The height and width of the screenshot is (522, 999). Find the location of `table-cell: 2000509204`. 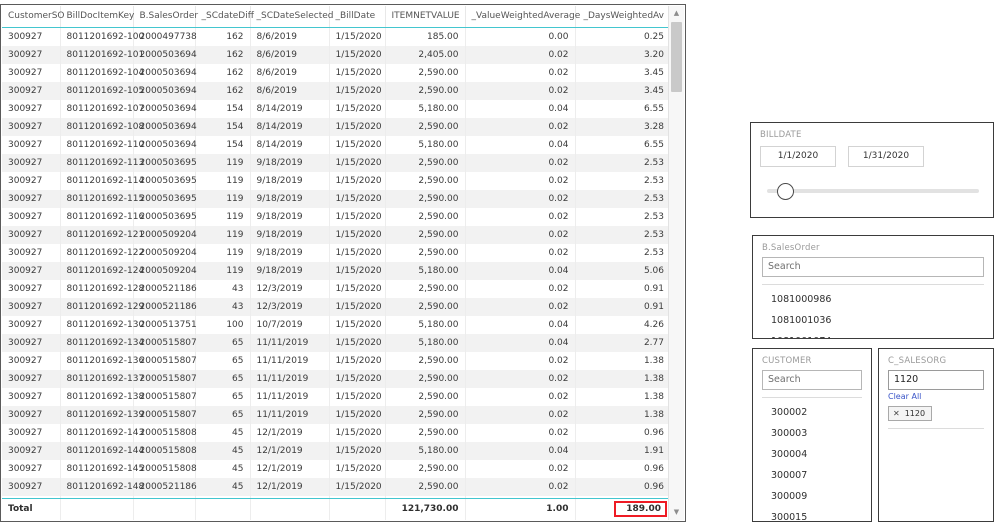

table-cell: 2000509204 is located at coordinates (165, 271).